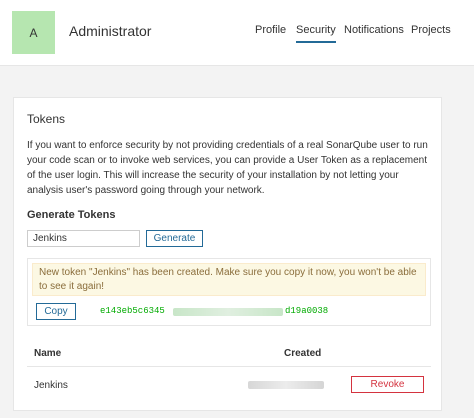  What do you see at coordinates (307, 311) in the screenshot?
I see `token-value-end: d19a0038` at bounding box center [307, 311].